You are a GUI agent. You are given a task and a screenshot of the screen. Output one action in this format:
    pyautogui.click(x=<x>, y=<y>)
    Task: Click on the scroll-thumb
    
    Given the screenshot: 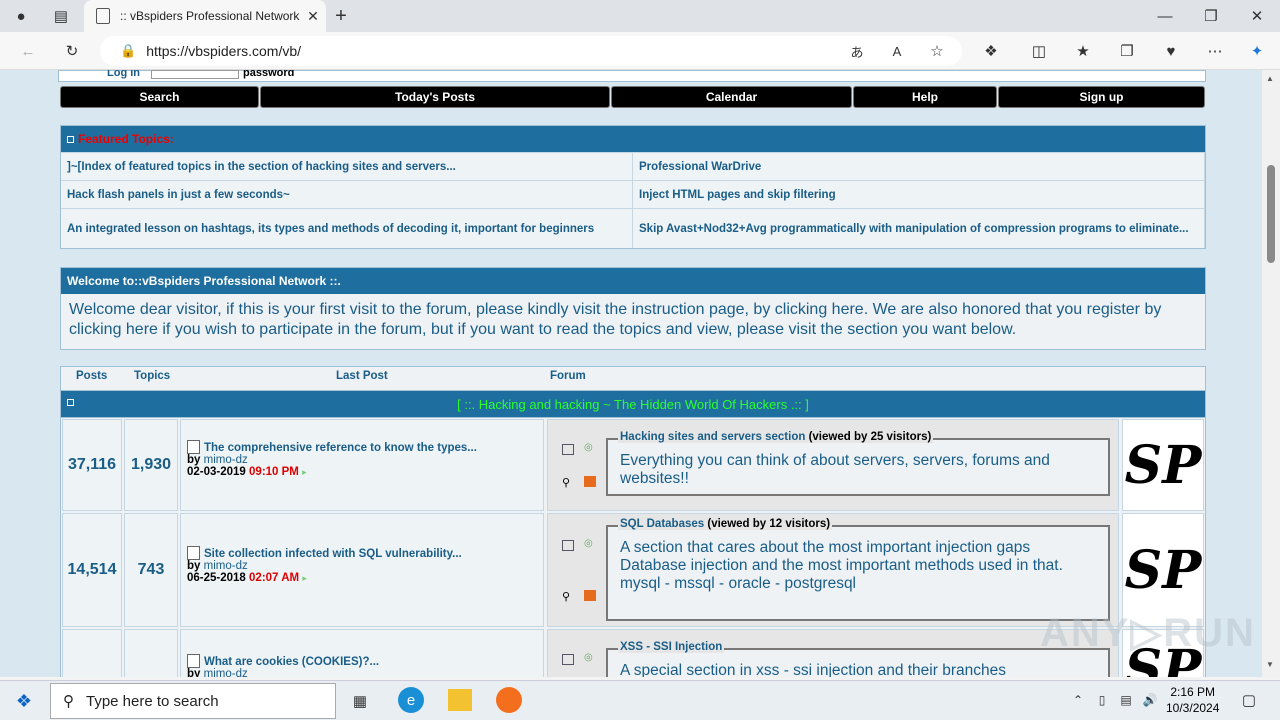 What is the action you would take?
    pyautogui.click(x=1271, y=214)
    